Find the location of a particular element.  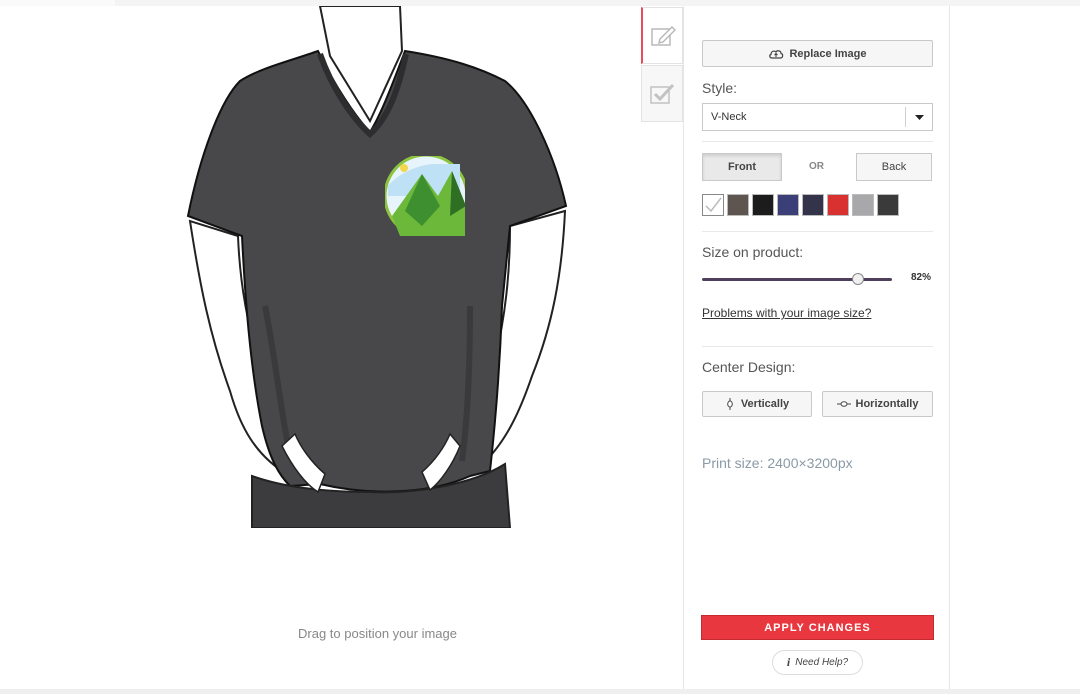

design-artwork-logo is located at coordinates (426, 196).